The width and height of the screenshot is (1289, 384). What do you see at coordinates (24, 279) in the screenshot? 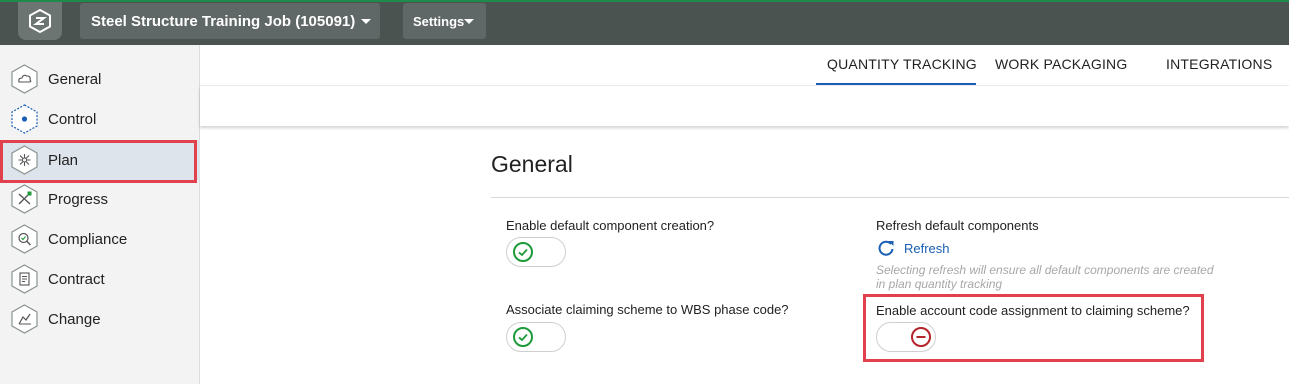
I see `contract-document-icon` at bounding box center [24, 279].